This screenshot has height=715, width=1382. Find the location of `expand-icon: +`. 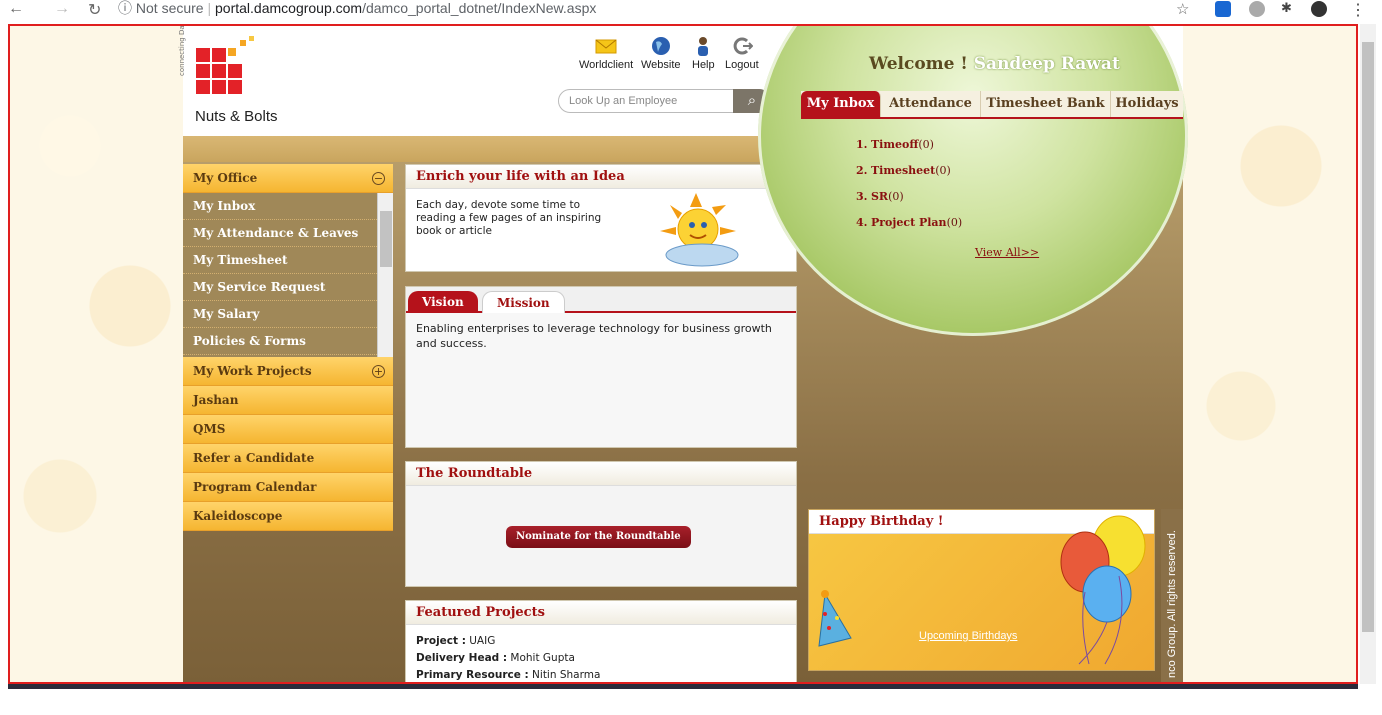

expand-icon: + is located at coordinates (378, 371).